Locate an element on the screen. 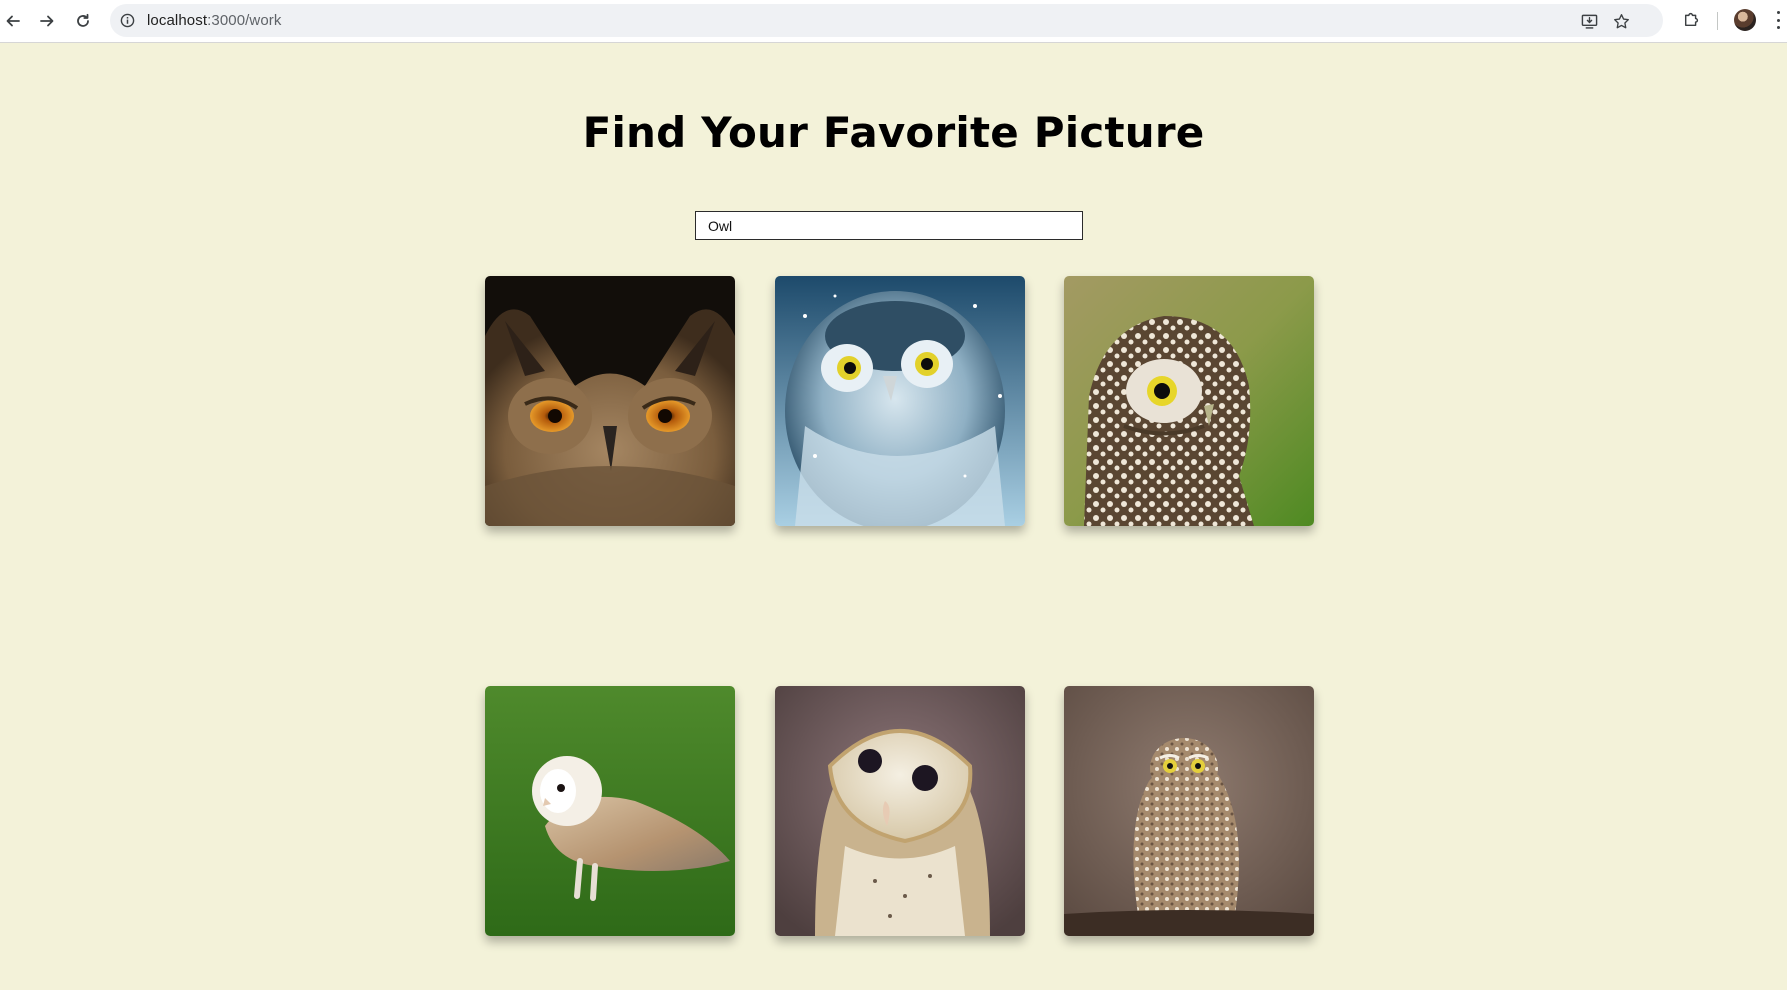 The image size is (1787, 990). toolbar-divider is located at coordinates (1717, 21).